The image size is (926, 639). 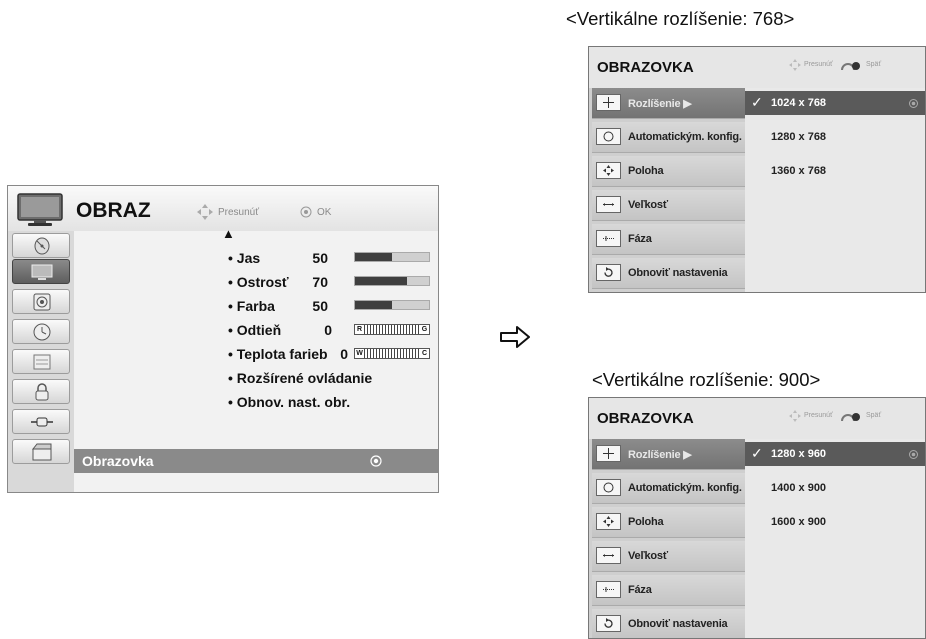 What do you see at coordinates (244, 258) in the screenshot?
I see `setting-label: • Jas` at bounding box center [244, 258].